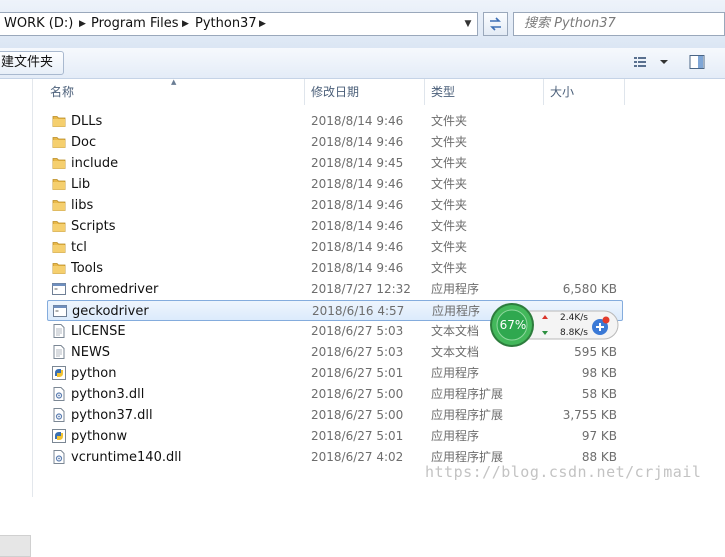  Describe the element at coordinates (513, 325) in the screenshot. I see `widget-percent: 67%` at that location.